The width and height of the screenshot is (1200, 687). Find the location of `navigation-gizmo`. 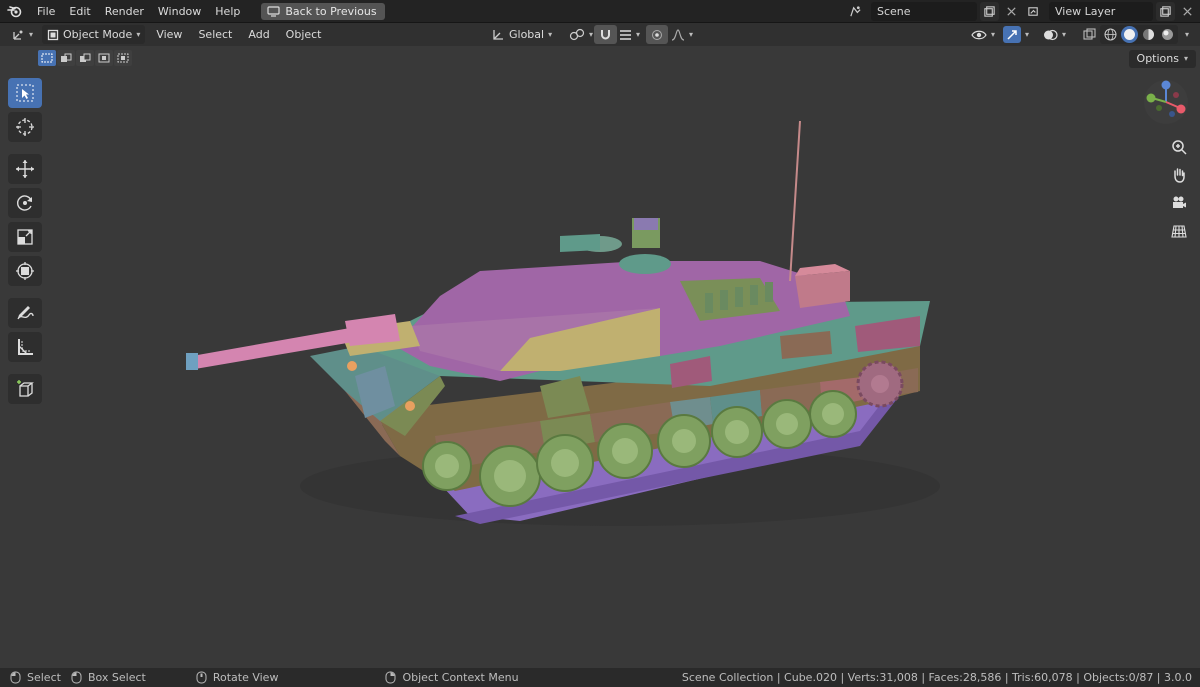

navigation-gizmo is located at coordinates (1166, 102).